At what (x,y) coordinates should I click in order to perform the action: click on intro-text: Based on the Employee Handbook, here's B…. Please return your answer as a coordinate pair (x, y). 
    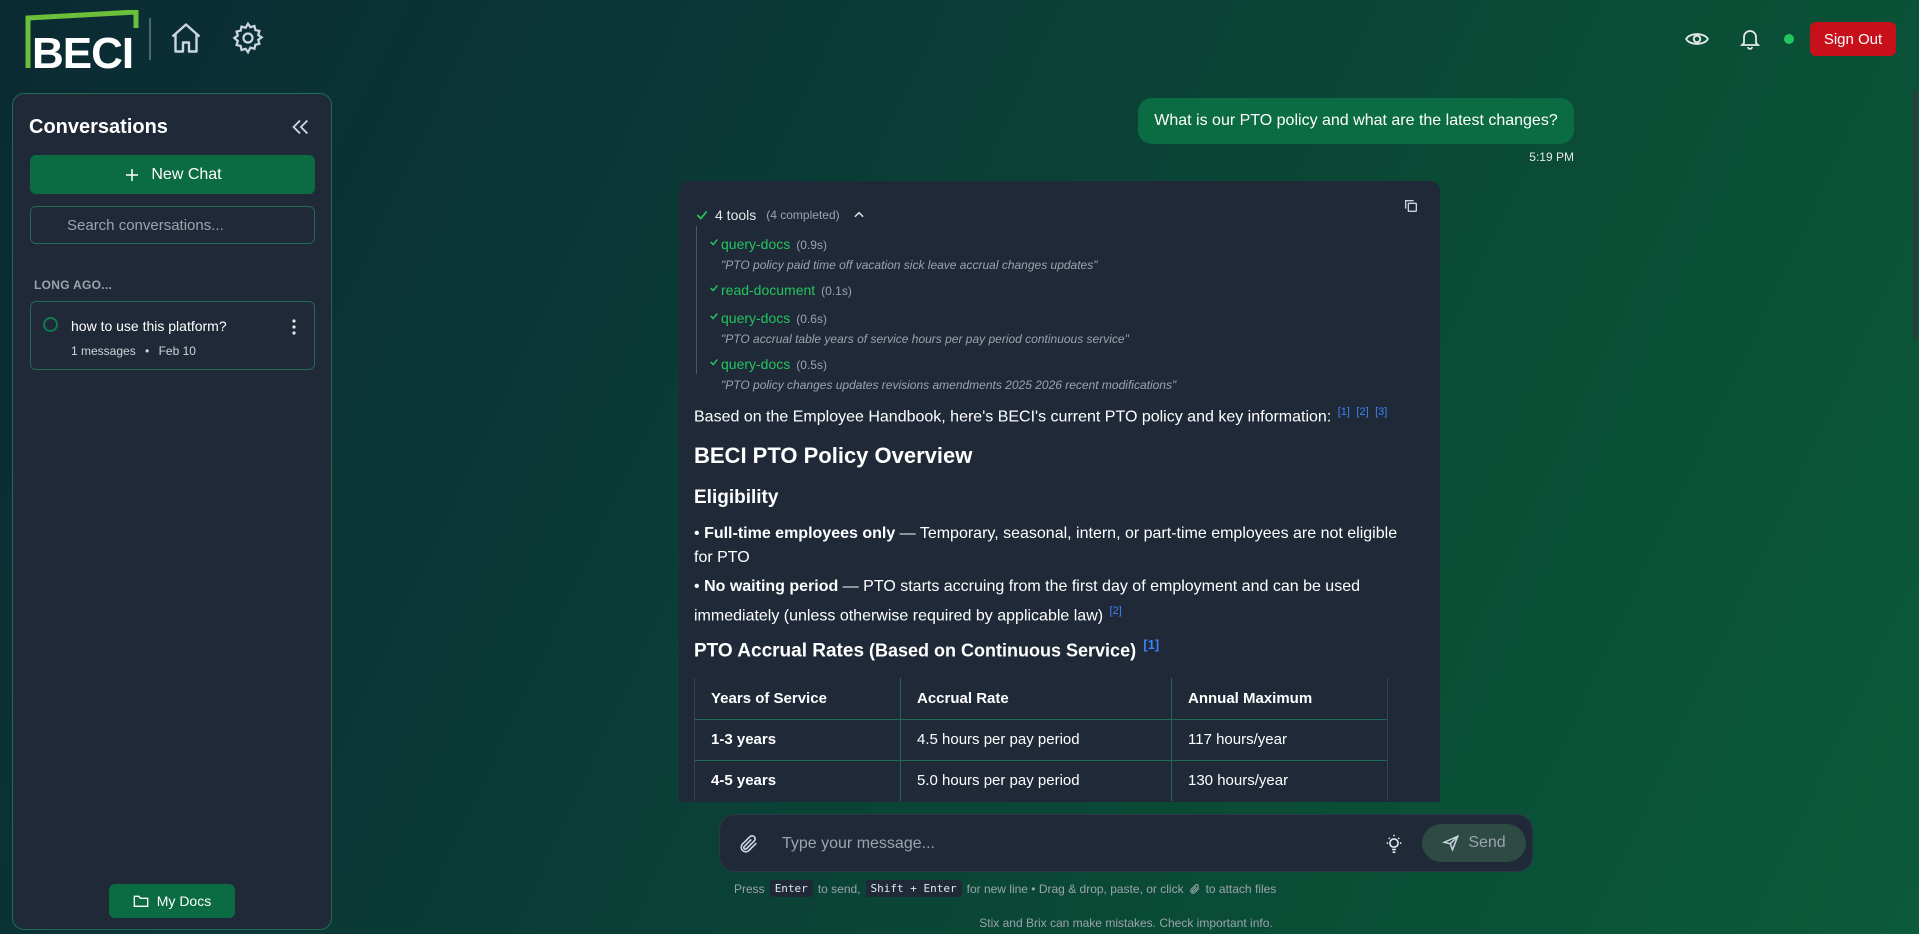
    Looking at the image, I should click on (1013, 417).